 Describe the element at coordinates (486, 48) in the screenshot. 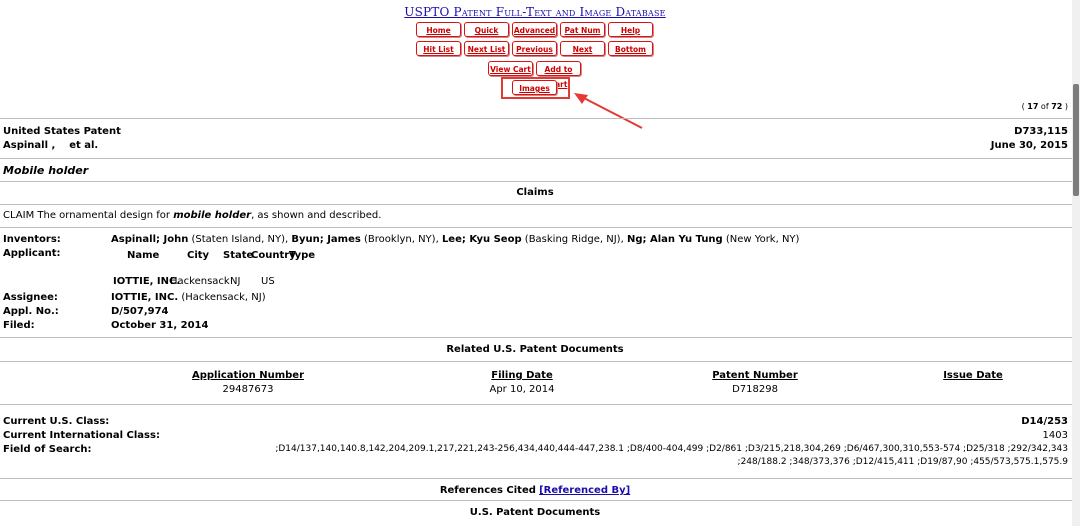

I see `next-list-button: Next List` at that location.